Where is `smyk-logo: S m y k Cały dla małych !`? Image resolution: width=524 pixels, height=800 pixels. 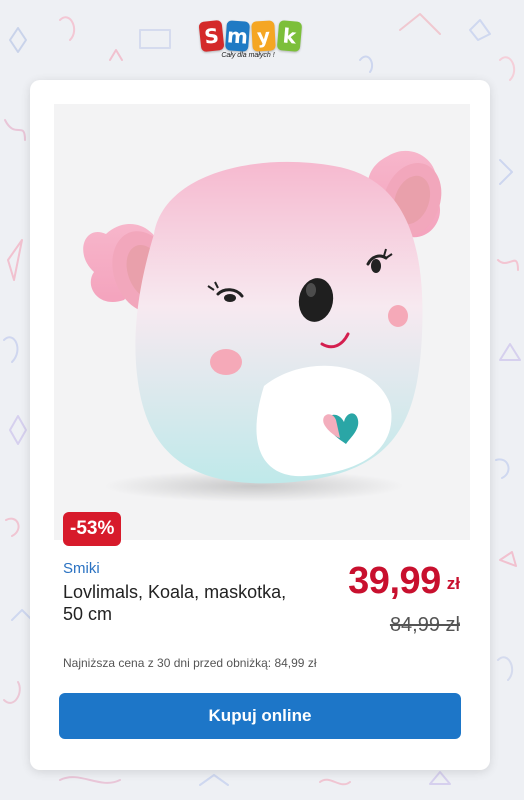 smyk-logo: S m y k Cały dla małych ! is located at coordinates (261, 42).